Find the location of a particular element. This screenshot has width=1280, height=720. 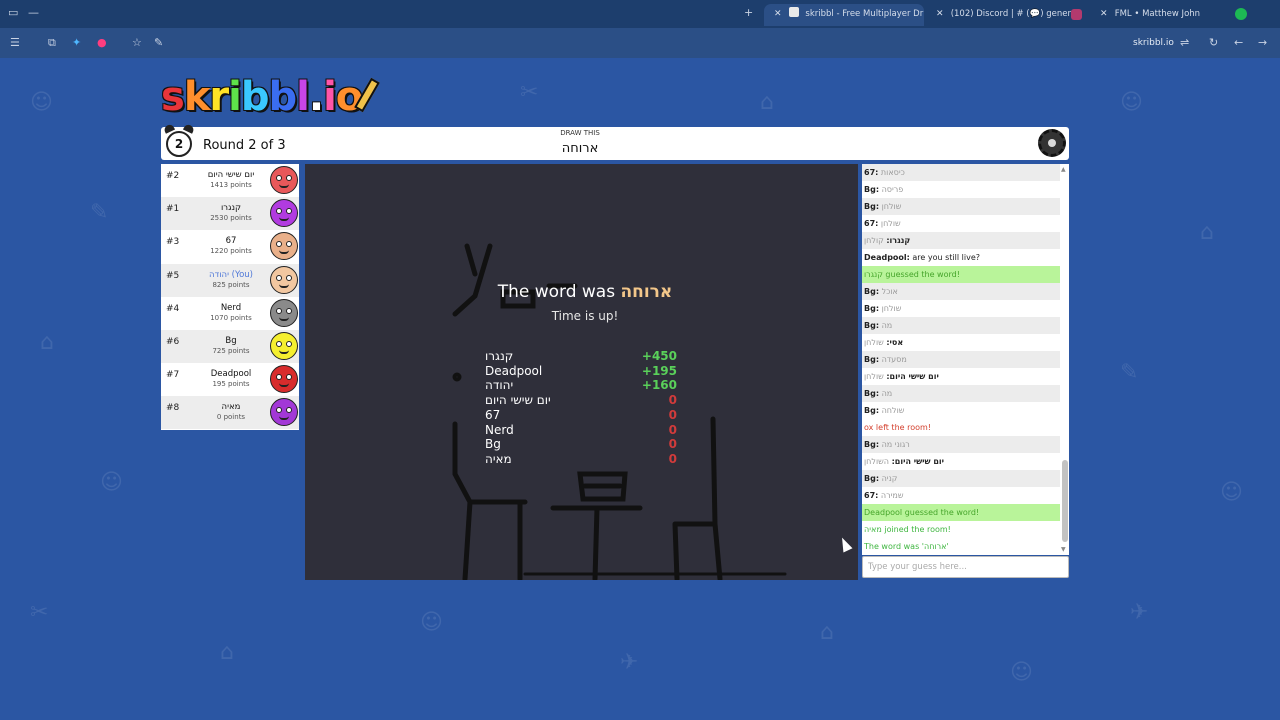

result-row: Deadpool +195 is located at coordinates (581, 371).